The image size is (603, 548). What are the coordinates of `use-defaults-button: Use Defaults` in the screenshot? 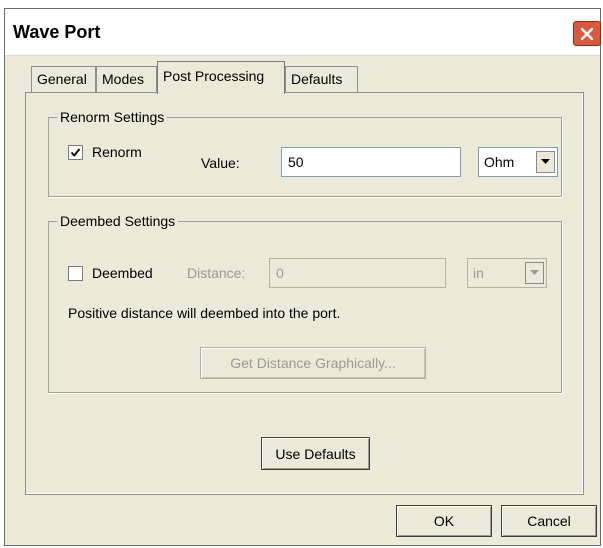 It's located at (315, 453).